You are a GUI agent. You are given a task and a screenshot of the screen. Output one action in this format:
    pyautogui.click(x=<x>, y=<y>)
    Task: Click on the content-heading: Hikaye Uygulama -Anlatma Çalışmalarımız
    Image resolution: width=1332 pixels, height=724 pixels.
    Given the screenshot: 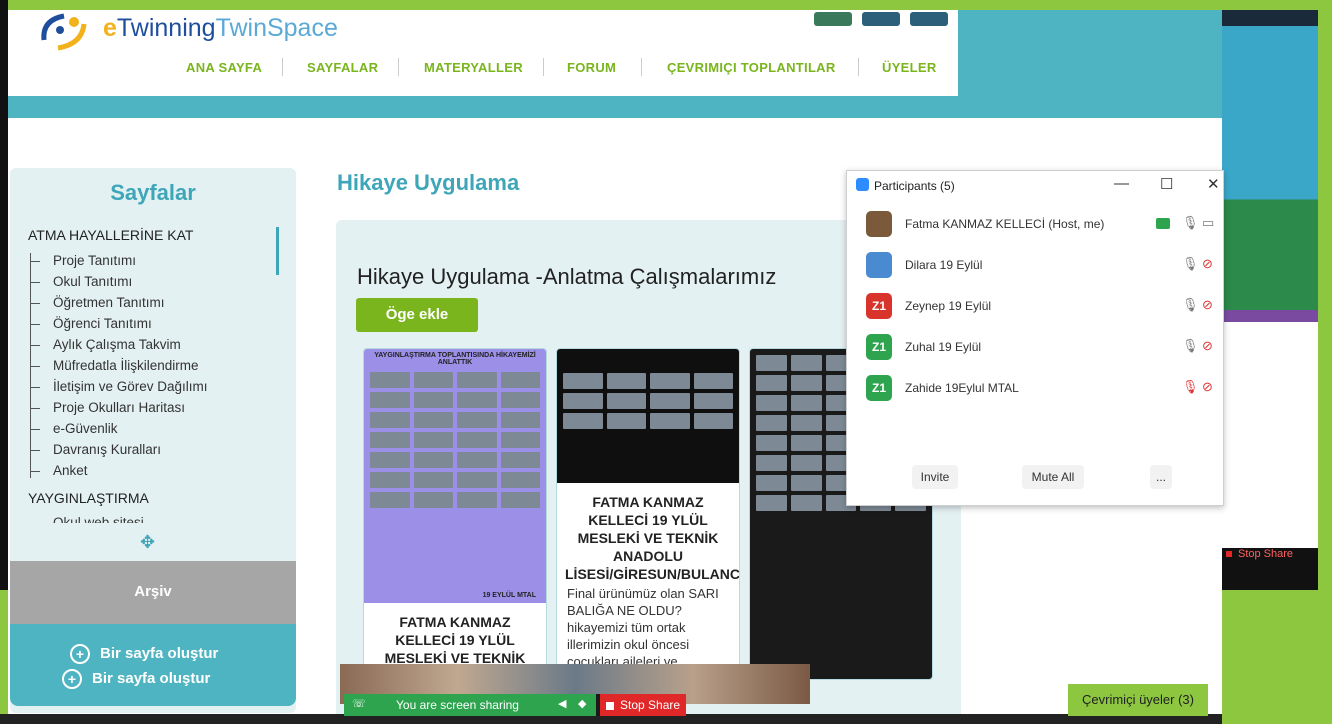 What is the action you would take?
    pyautogui.click(x=567, y=276)
    